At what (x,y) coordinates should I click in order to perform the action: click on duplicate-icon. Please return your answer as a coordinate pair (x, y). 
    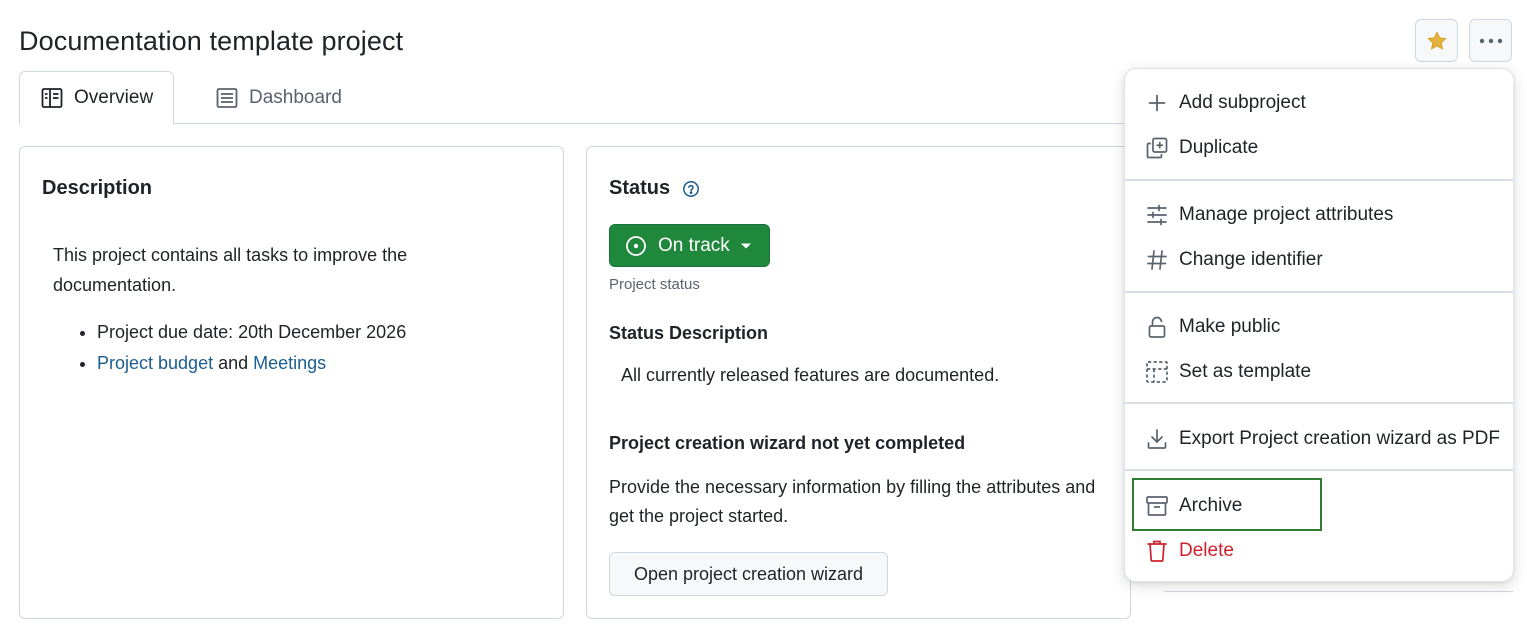
    Looking at the image, I should click on (1157, 148).